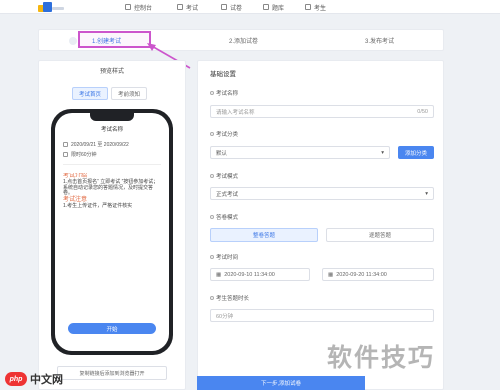 This screenshot has width=500, height=390. I want to click on dashboard-icon, so click(128, 7).